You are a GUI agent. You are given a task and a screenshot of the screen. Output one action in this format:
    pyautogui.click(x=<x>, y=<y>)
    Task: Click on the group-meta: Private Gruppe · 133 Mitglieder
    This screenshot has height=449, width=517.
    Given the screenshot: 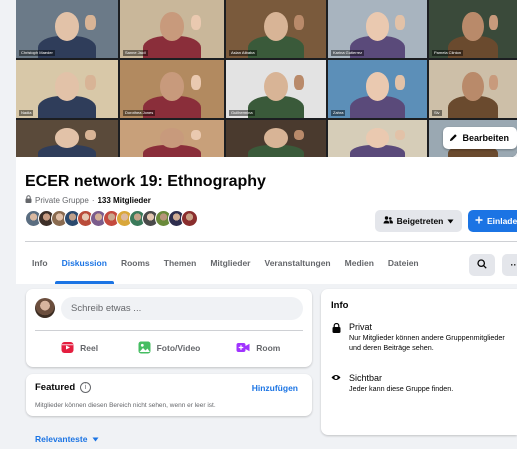 What is the action you would take?
    pyautogui.click(x=88, y=200)
    